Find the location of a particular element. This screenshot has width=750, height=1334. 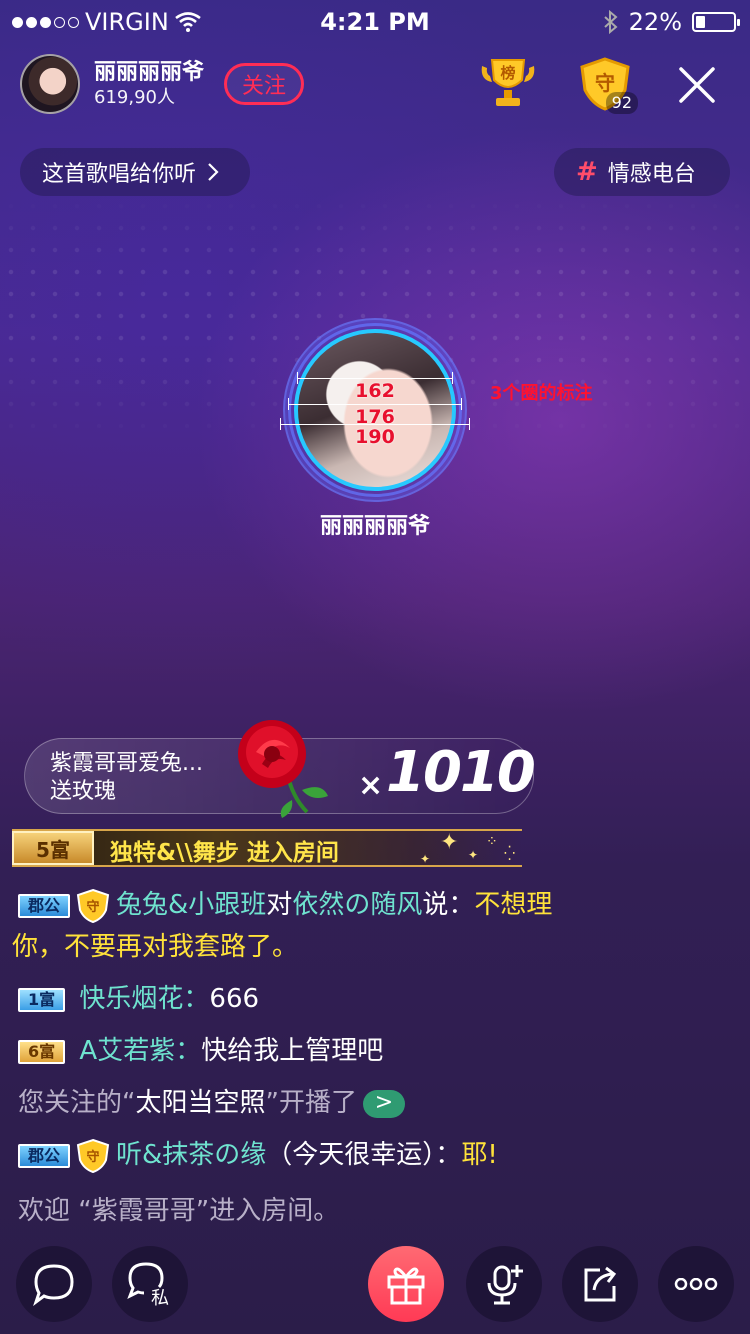

chat-button is located at coordinates (54, 1284).